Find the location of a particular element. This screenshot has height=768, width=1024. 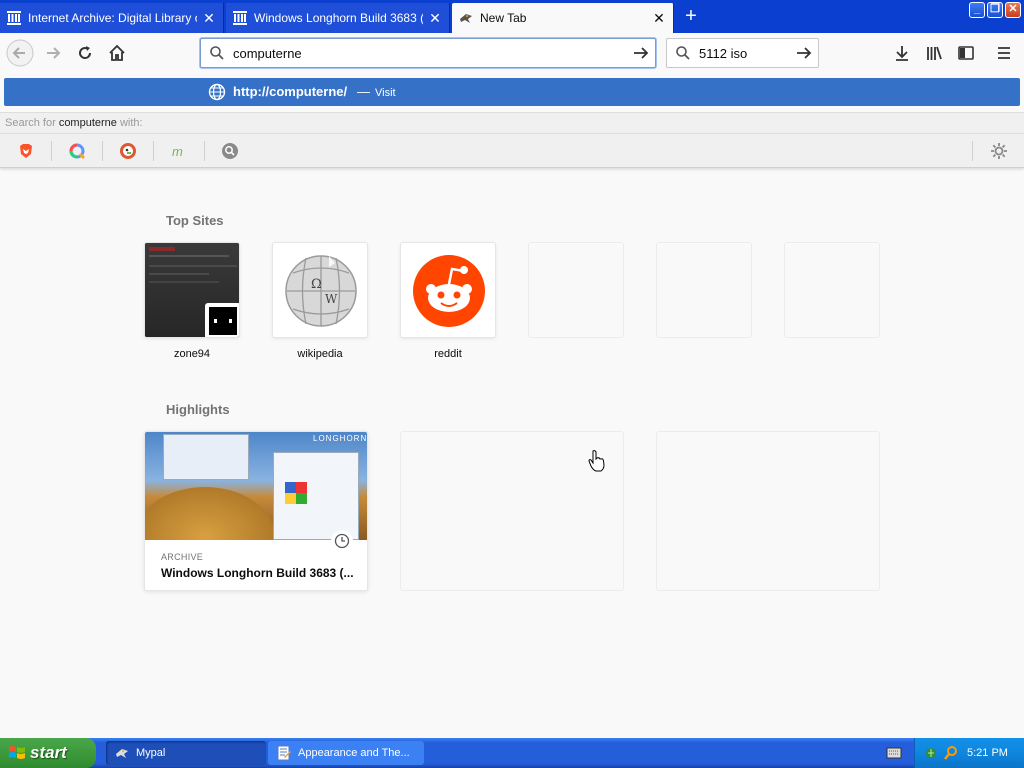

url-input: computerne is located at coordinates (429, 53).